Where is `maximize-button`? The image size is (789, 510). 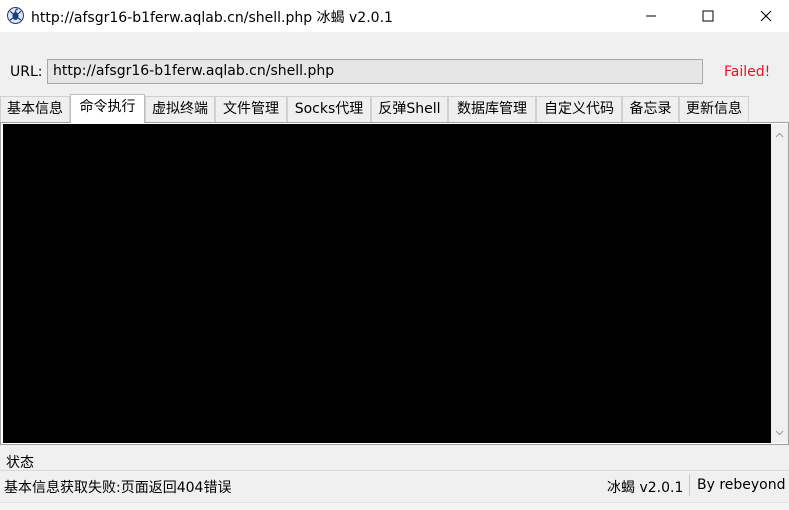
maximize-button is located at coordinates (708, 16).